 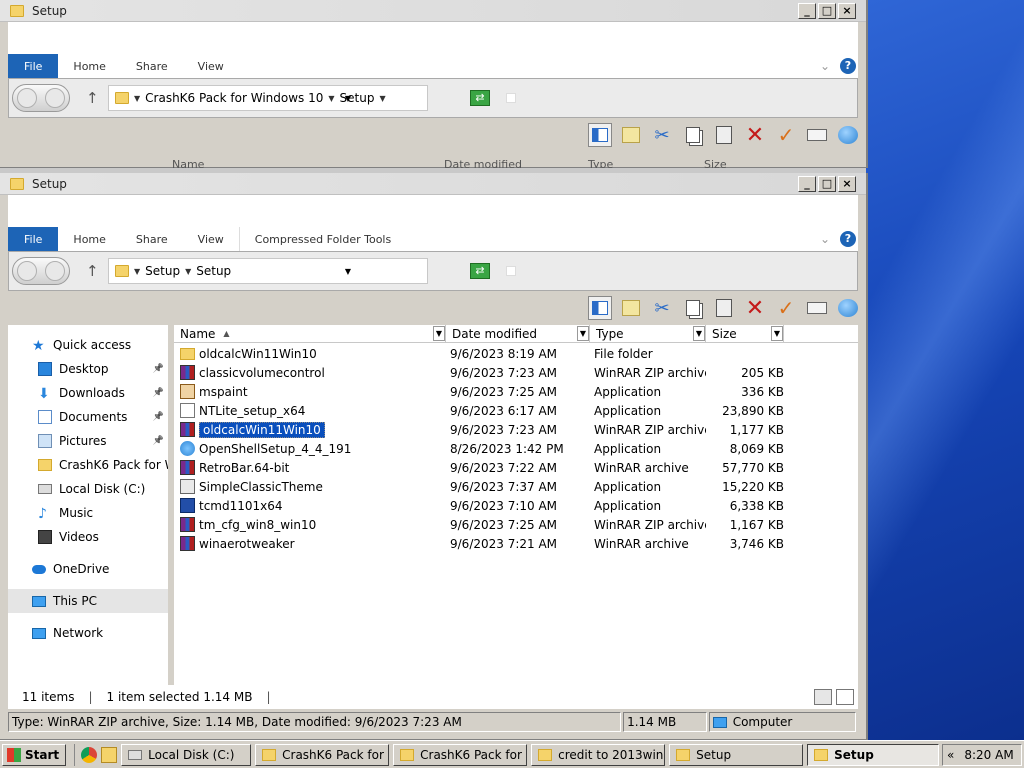 I want to click on taskbar-button: Local Disk (C:), so click(x=186, y=754).